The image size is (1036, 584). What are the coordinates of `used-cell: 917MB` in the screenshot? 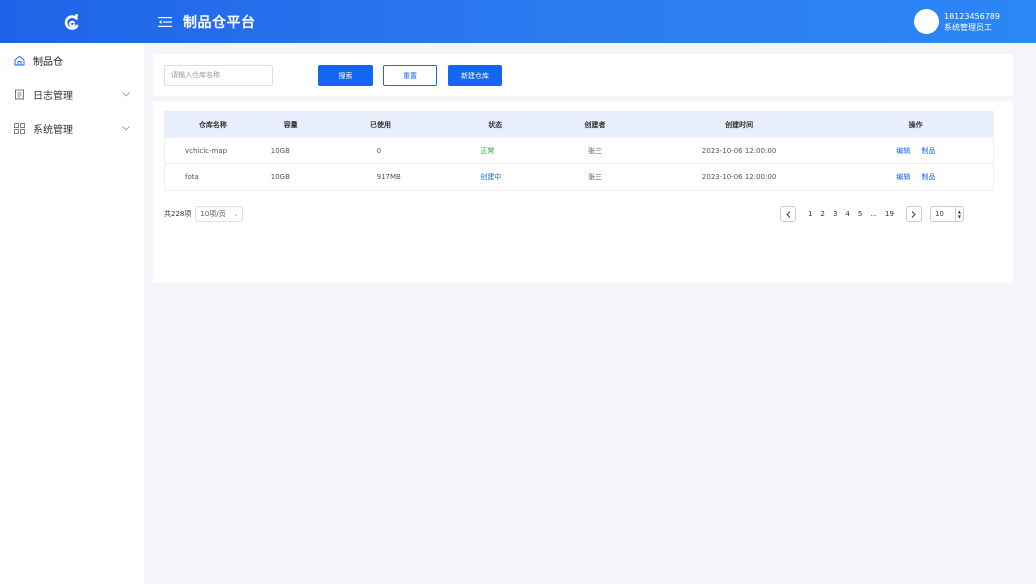 It's located at (388, 177).